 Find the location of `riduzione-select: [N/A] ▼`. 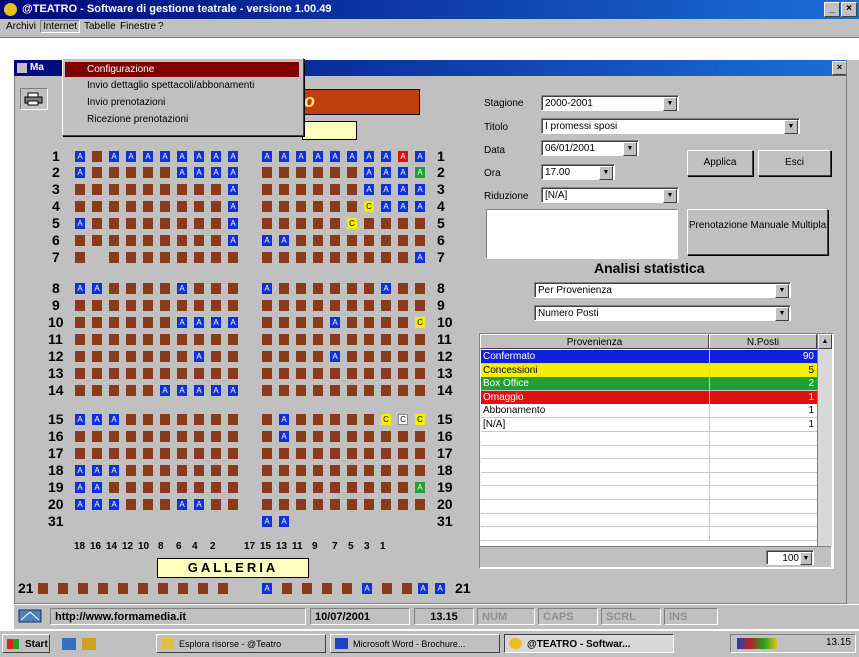

riduzione-select: [N/A] ▼ is located at coordinates (610, 195).